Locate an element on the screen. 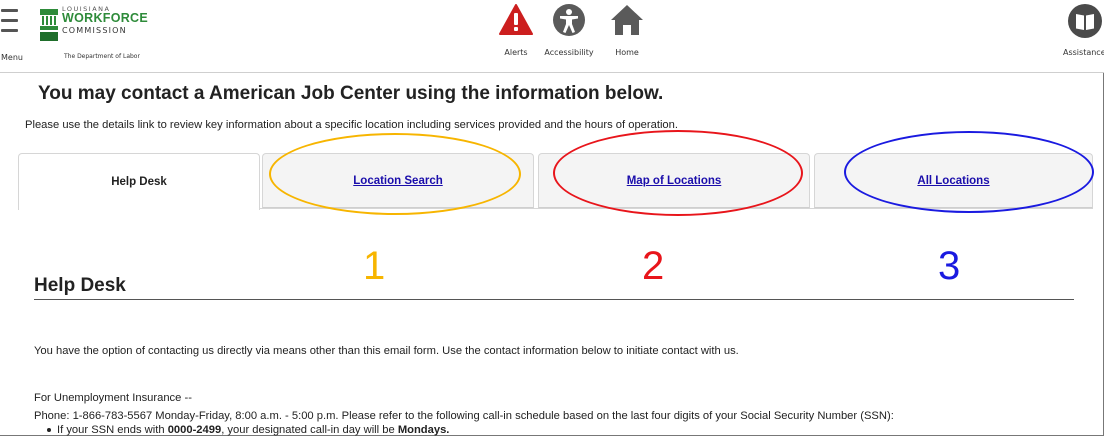 Image resolution: width=1104 pixels, height=436 pixels. tab-help-desk-label: Help Desk is located at coordinates (139, 182).